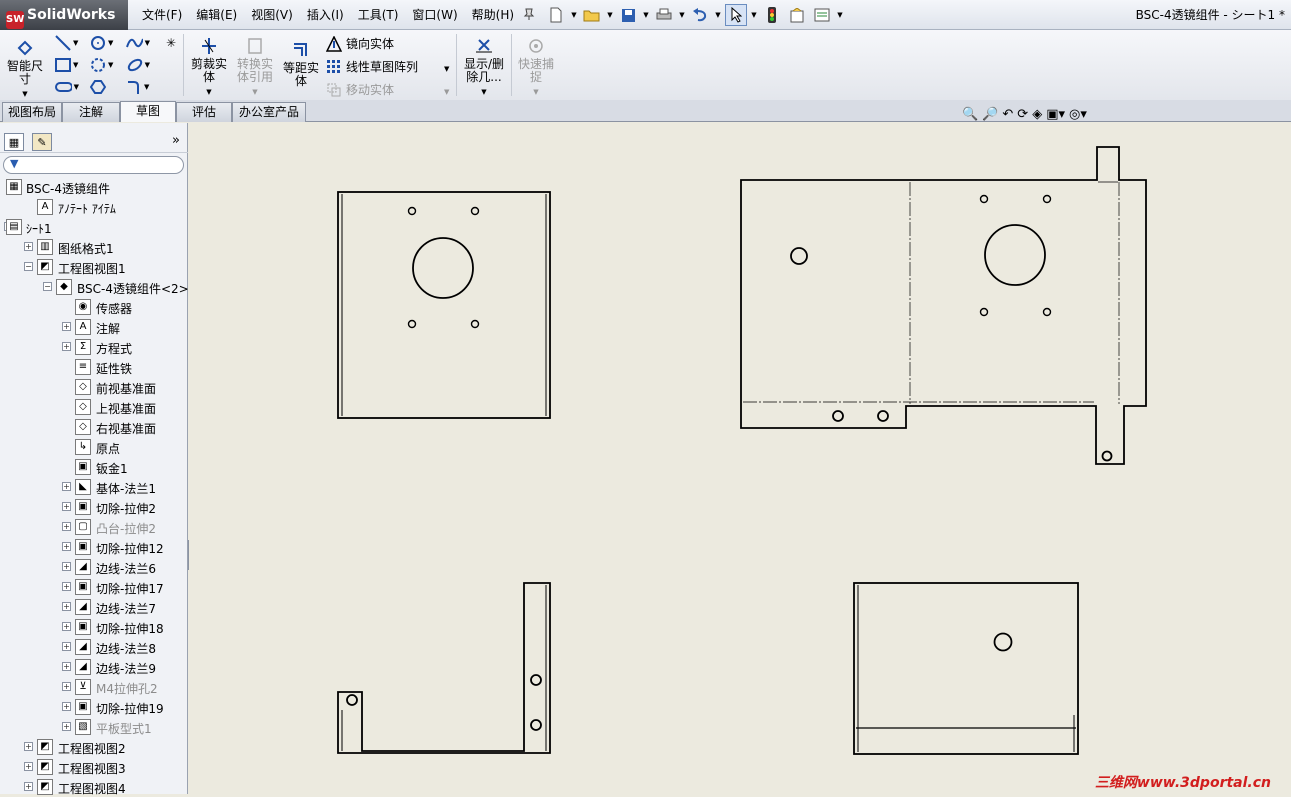 This screenshot has height=797, width=1291. What do you see at coordinates (94, 307) in the screenshot?
I see `tree-item: ◉ 传感器` at bounding box center [94, 307].